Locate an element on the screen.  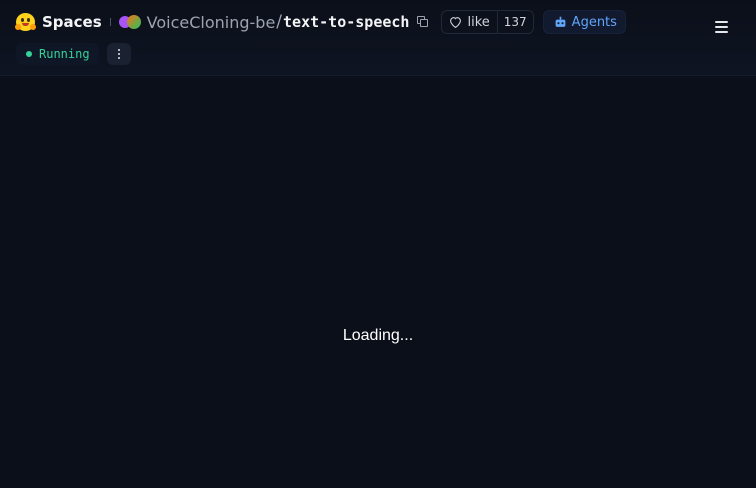
org-avatar-icon is located at coordinates (130, 22).